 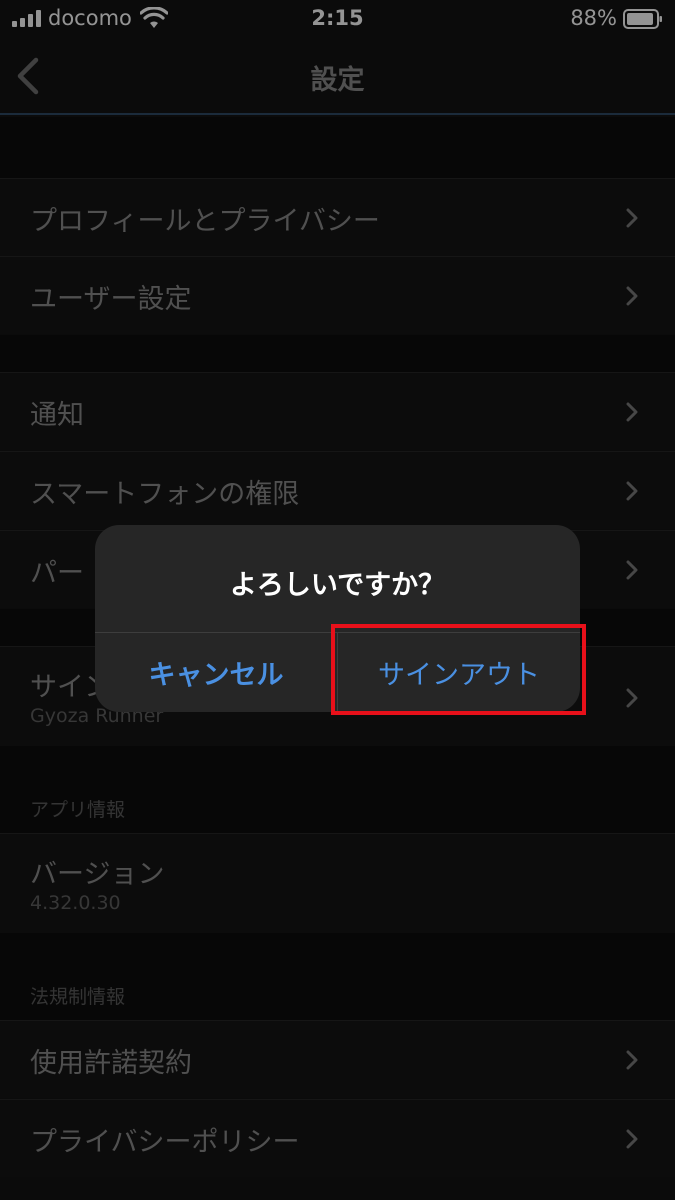 What do you see at coordinates (337, 618) in the screenshot?
I see `confirm-alert-dialog: よろしいですか？ キャンセル サインアウト` at bounding box center [337, 618].